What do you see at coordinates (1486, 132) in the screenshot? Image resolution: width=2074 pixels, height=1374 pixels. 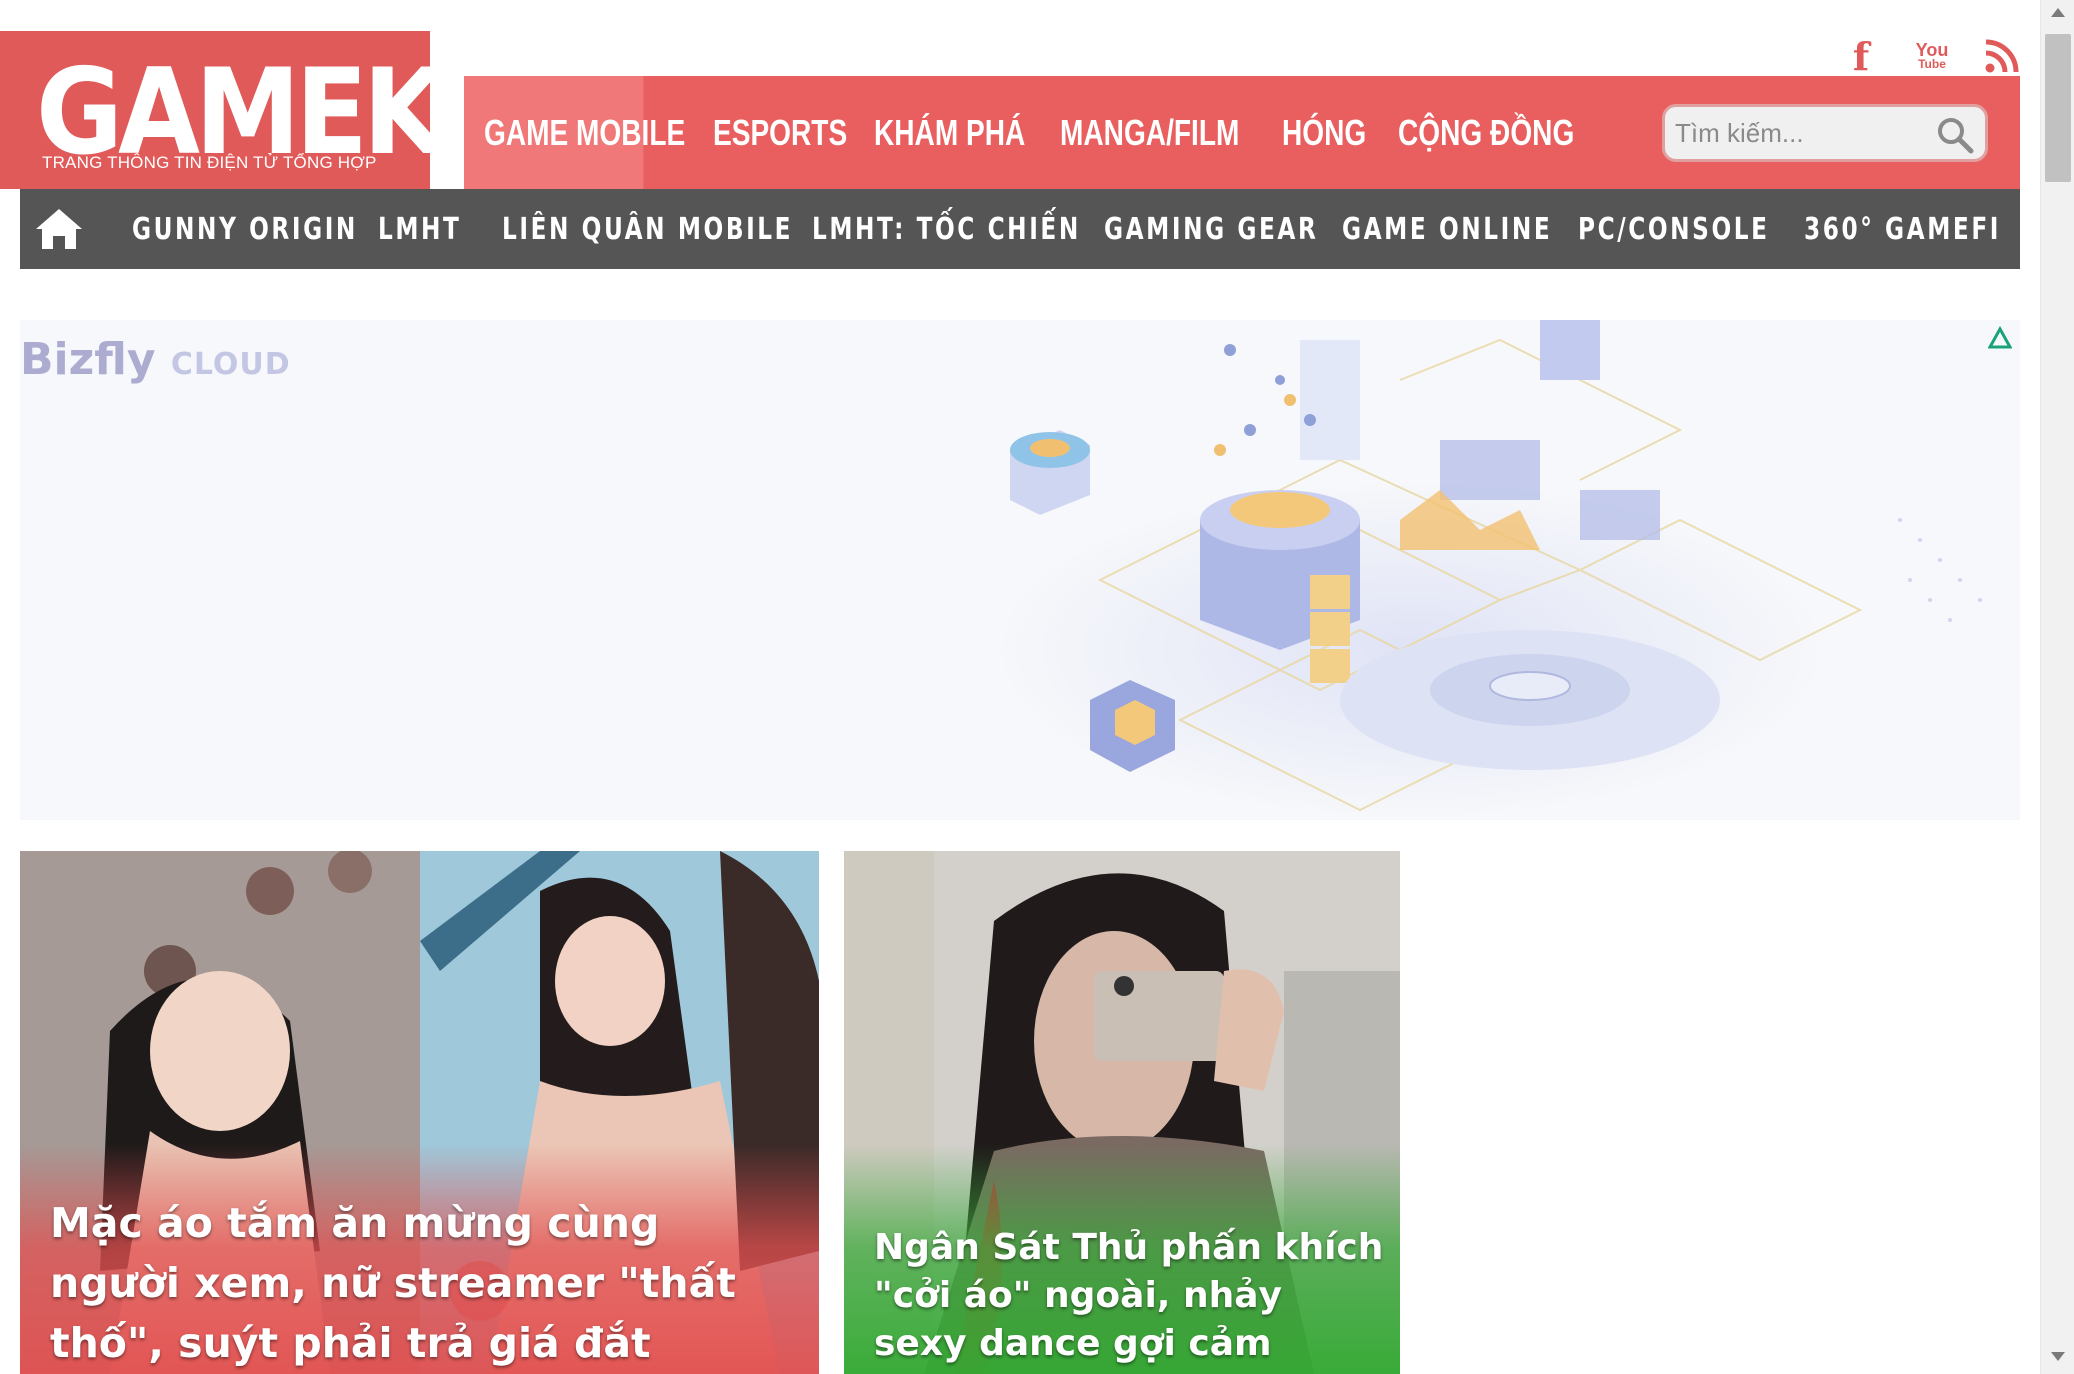 I see `nav-item-cong-dong: CỘNG ĐỒNG` at bounding box center [1486, 132].